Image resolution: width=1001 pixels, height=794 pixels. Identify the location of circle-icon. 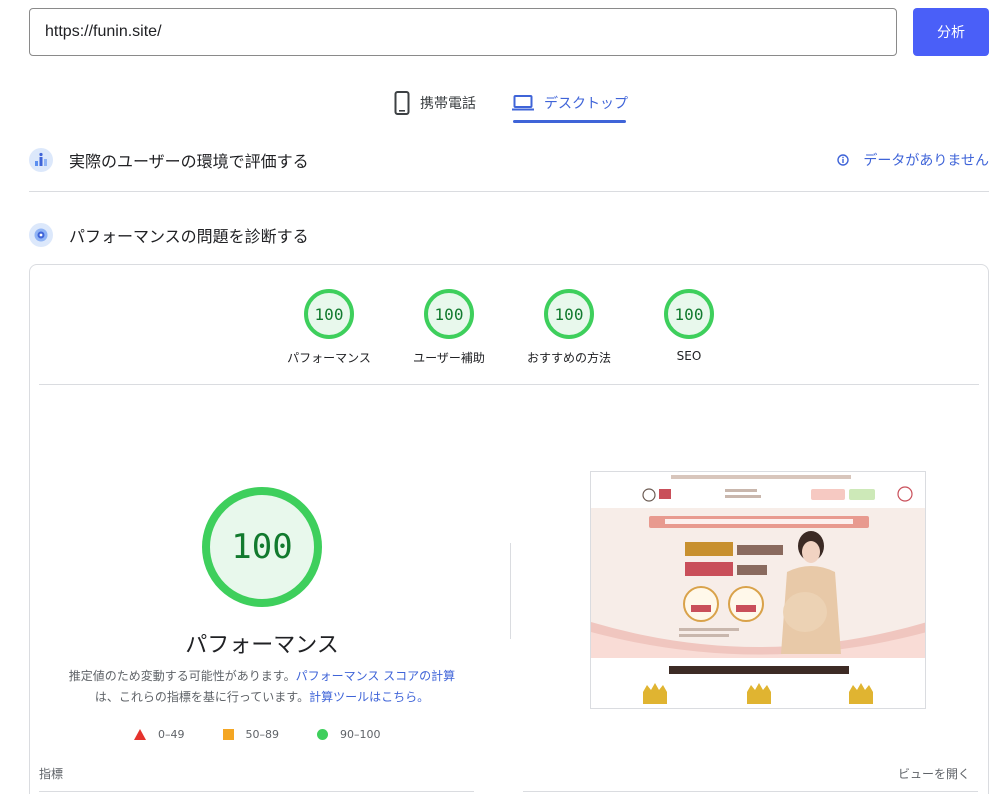
(322, 734).